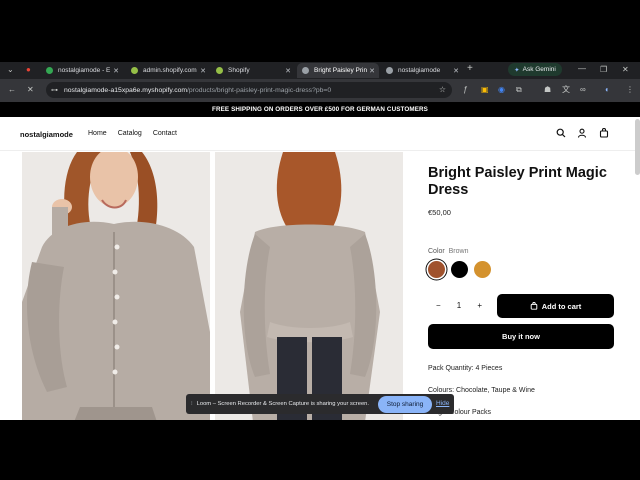 Image resolution: width=640 pixels, height=480 pixels. I want to click on window-close-icon: ✕, so click(625, 70).